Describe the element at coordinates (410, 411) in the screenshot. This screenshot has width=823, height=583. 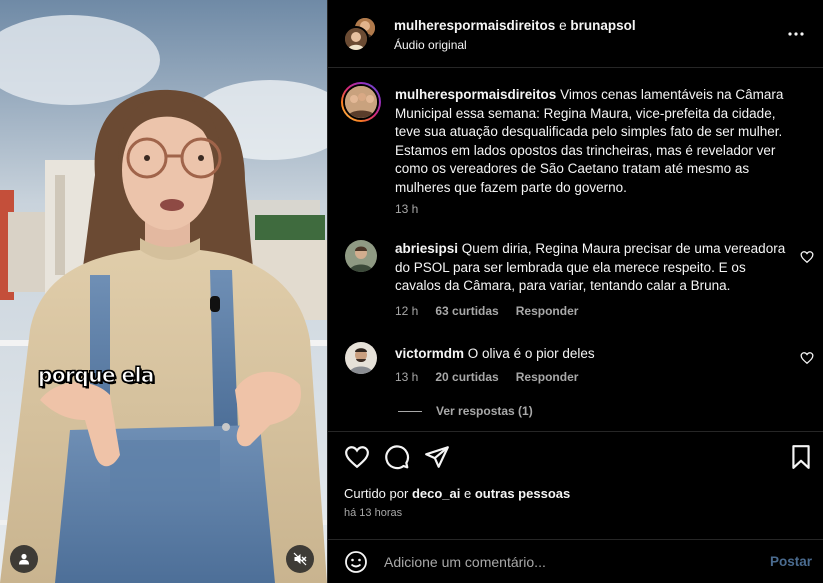
I see `replies-divider` at that location.